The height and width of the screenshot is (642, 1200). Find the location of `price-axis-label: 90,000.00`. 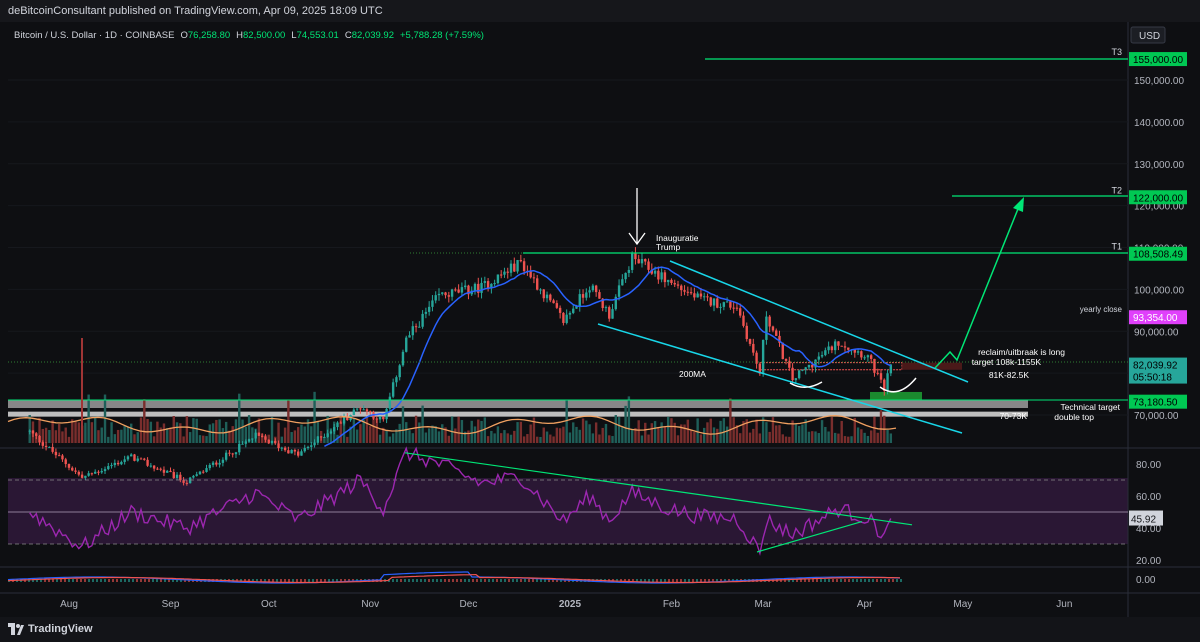

price-axis-label: 90,000.00 is located at coordinates (1156, 332).